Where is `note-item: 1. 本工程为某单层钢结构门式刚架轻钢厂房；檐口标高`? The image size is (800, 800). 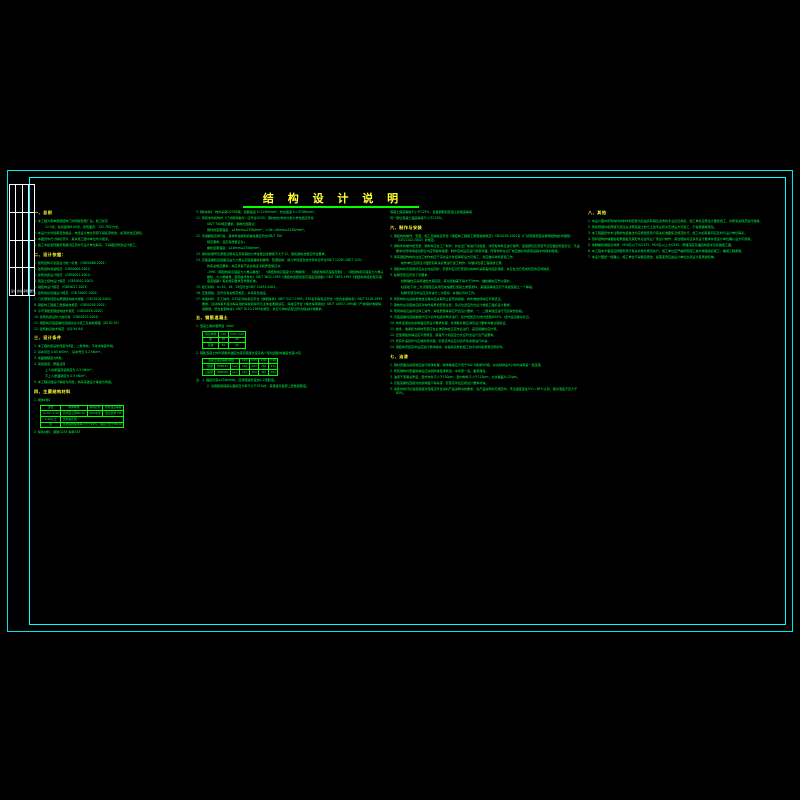 note-item: 1. 本工程为某单层钢结构门式刚架轻钢厂房；檐口标高 is located at coordinates (71, 220).